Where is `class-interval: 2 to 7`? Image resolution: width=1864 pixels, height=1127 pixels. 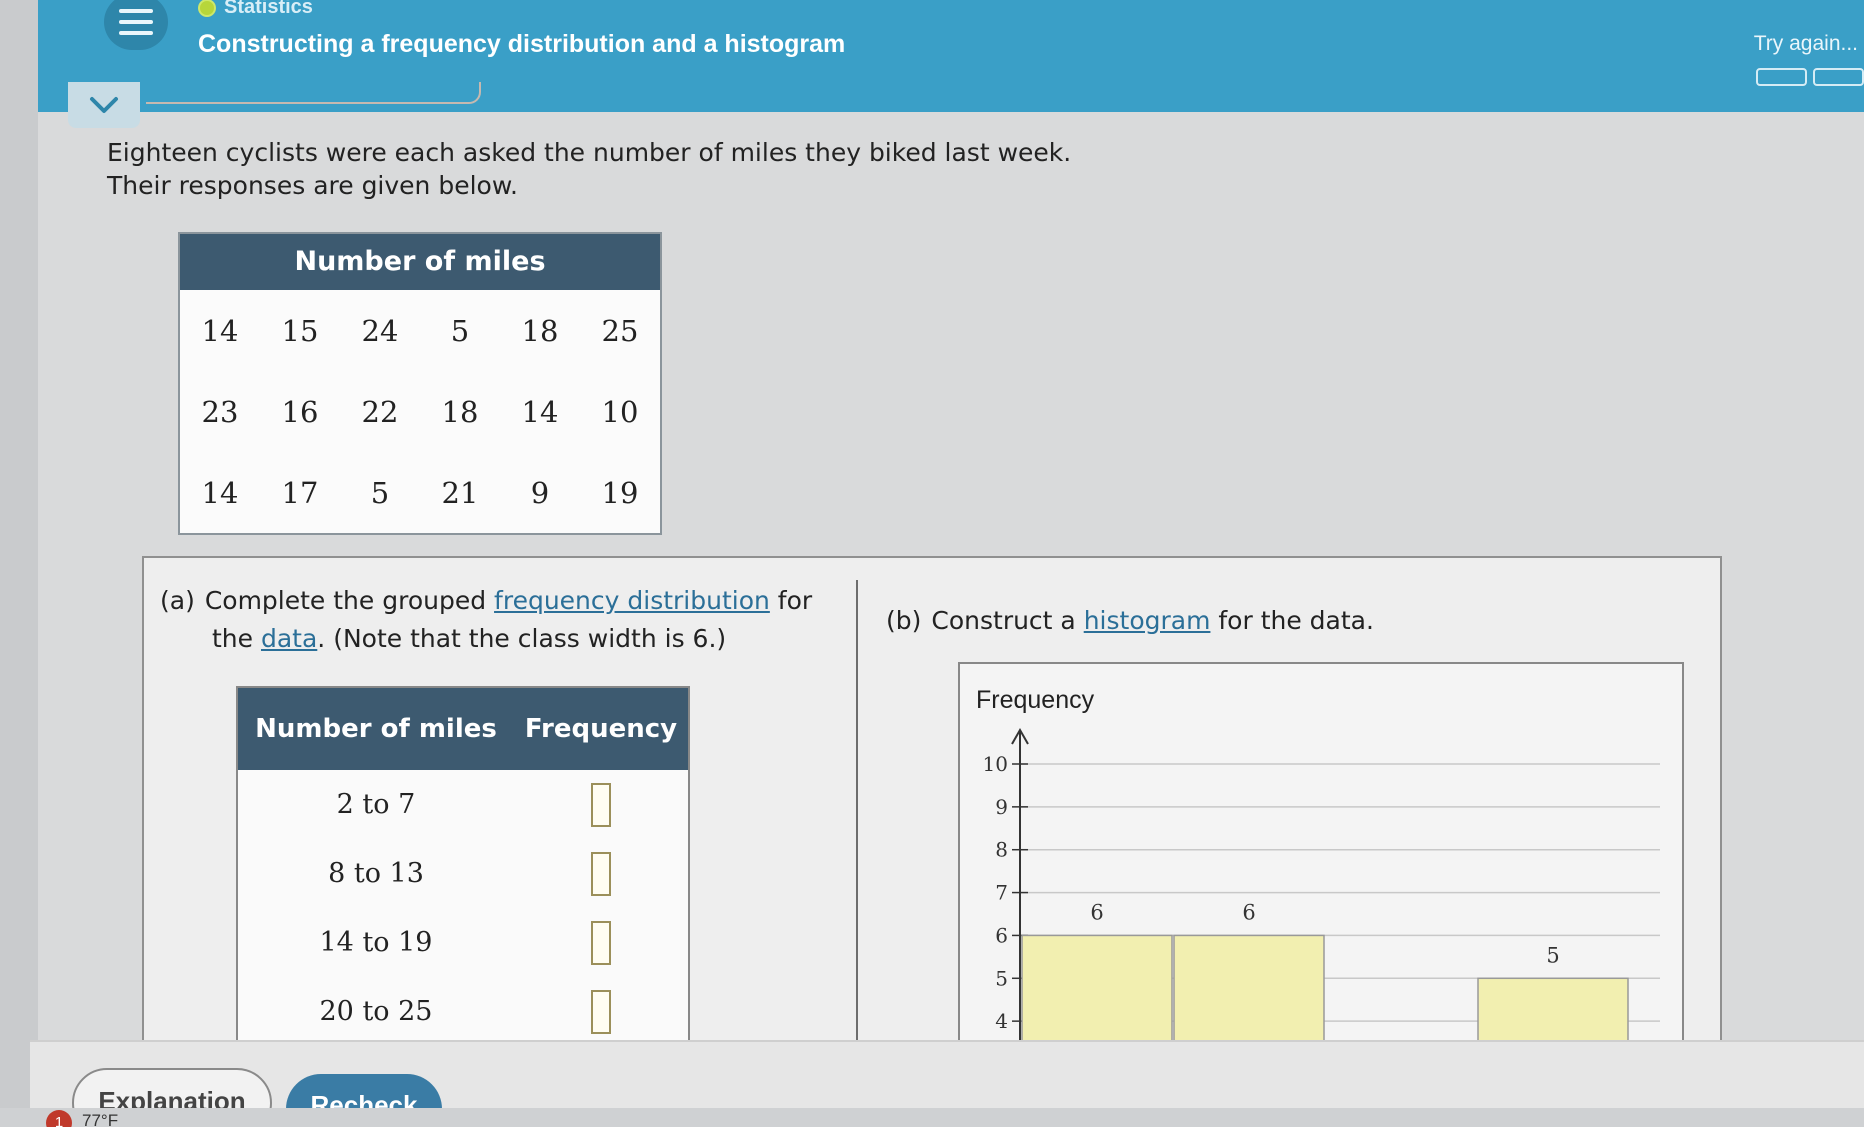 class-interval: 2 to 7 is located at coordinates (376, 804).